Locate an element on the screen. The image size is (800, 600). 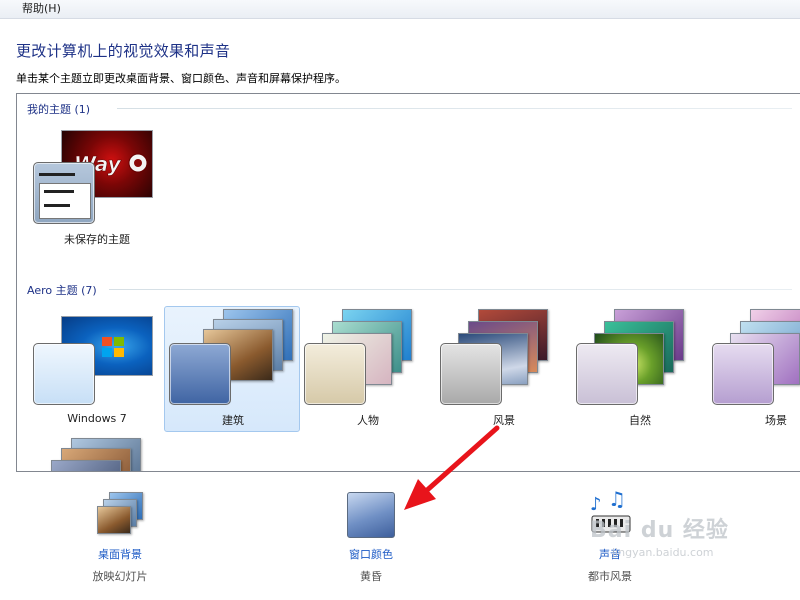
theme-characters: 人物 is located at coordinates (368, 370).